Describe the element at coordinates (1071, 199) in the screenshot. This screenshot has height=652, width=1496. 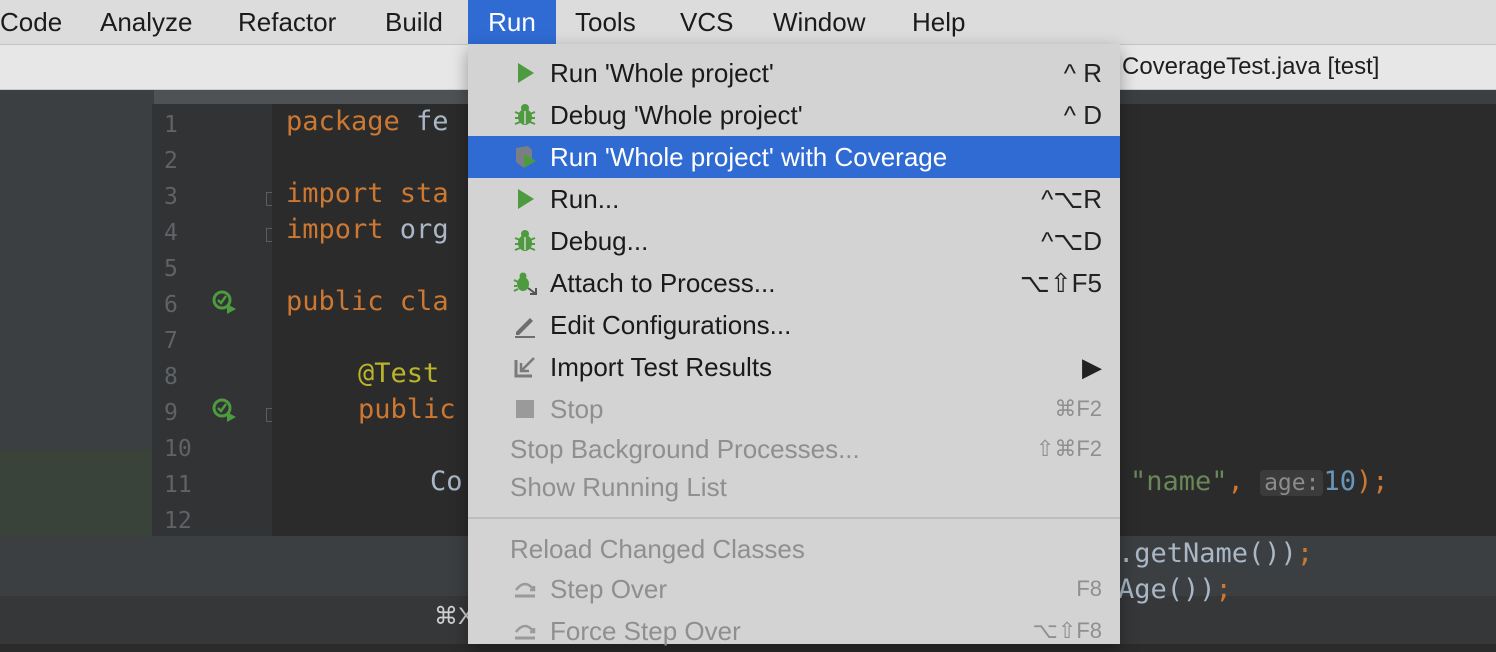
I see `menu-item-shortcut: ^⌥R` at that location.